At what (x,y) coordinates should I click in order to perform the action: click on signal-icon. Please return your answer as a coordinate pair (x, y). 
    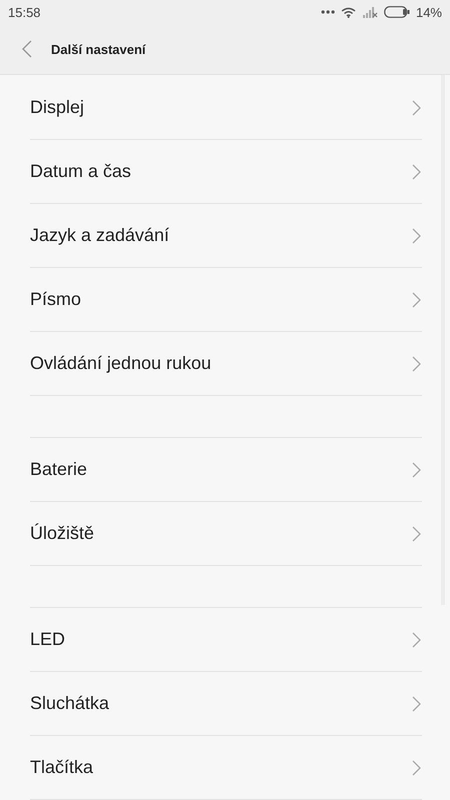
    Looking at the image, I should click on (370, 12).